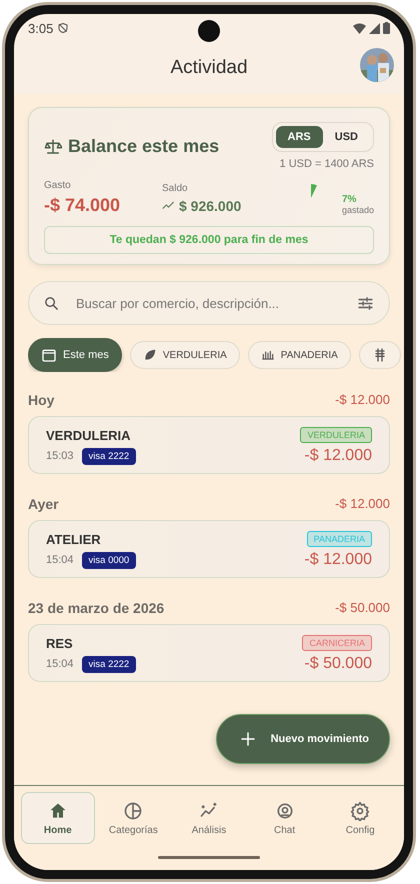 The image size is (420, 884). I want to click on merchant-name: ATELIER, so click(73, 539).